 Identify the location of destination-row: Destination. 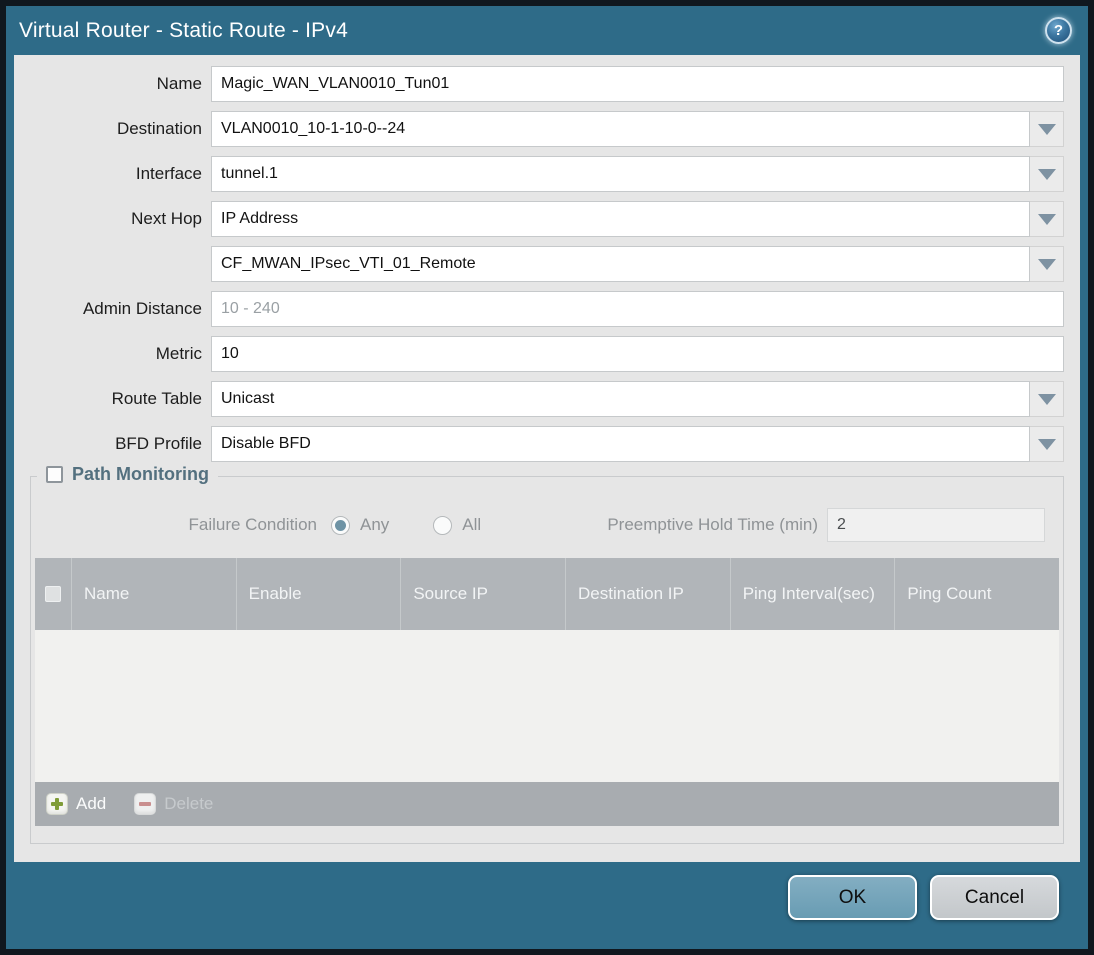
(539, 129).